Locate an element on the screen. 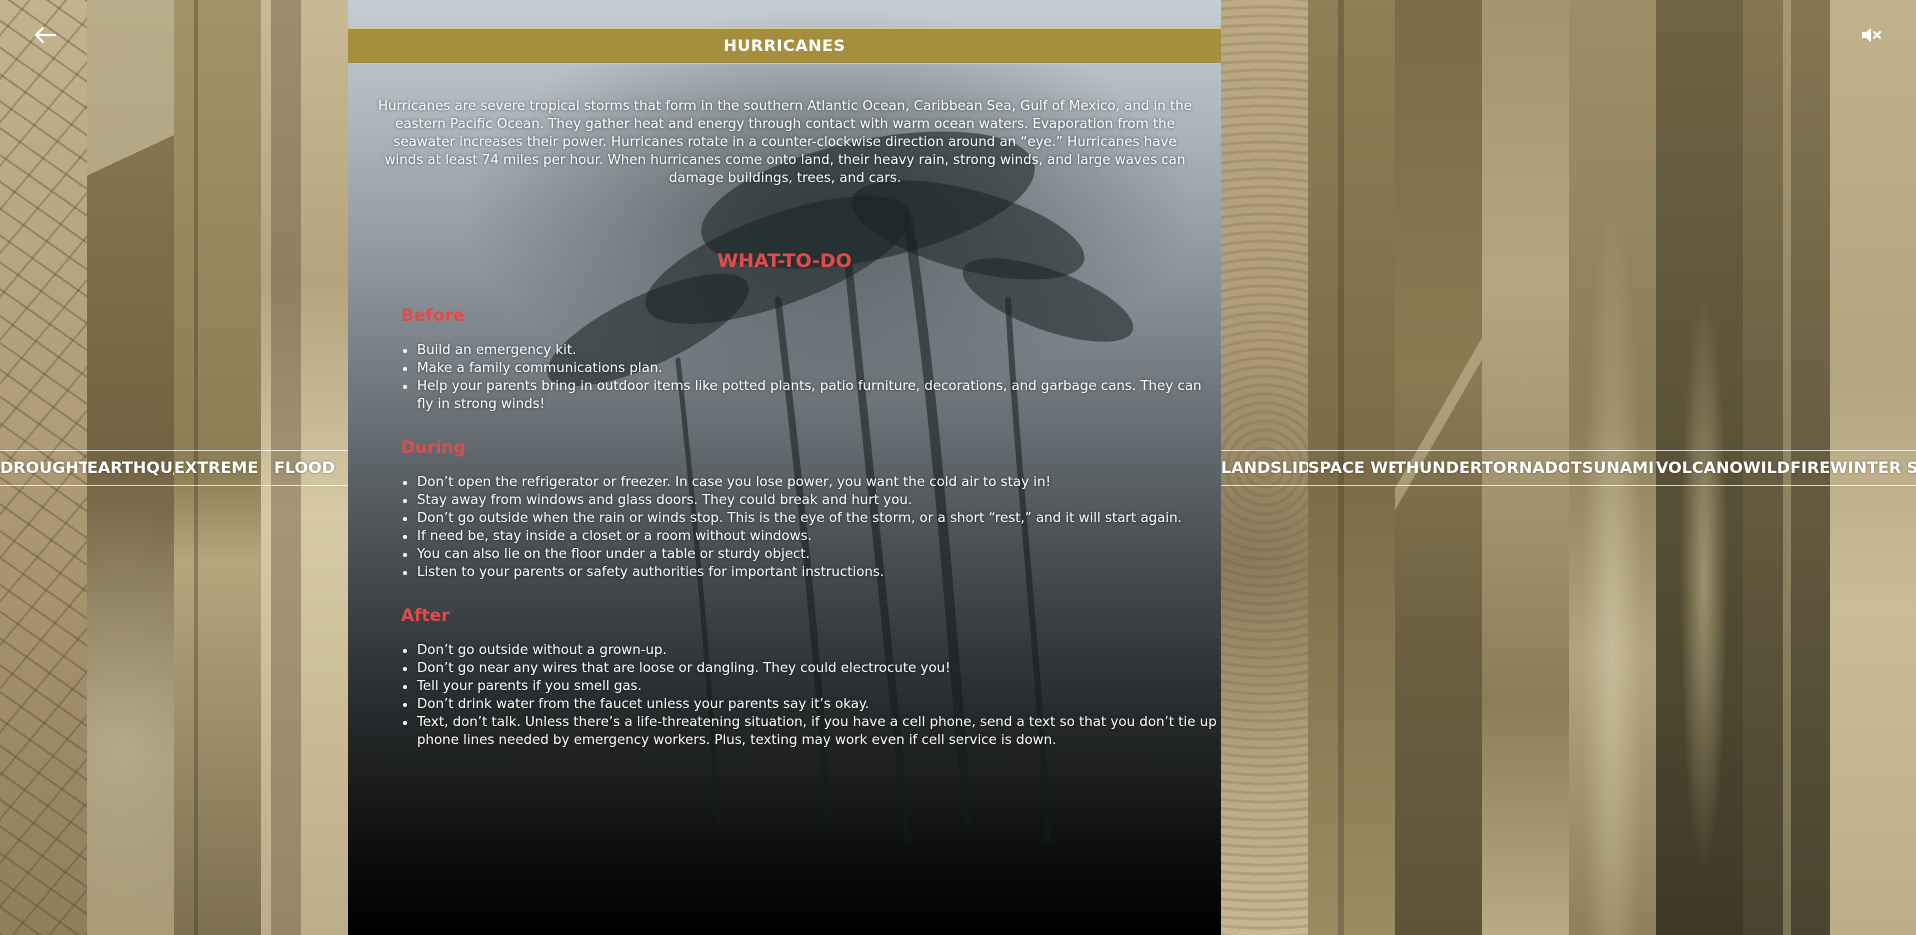 This screenshot has height=935, width=1916. before-heading: Before is located at coordinates (433, 316).